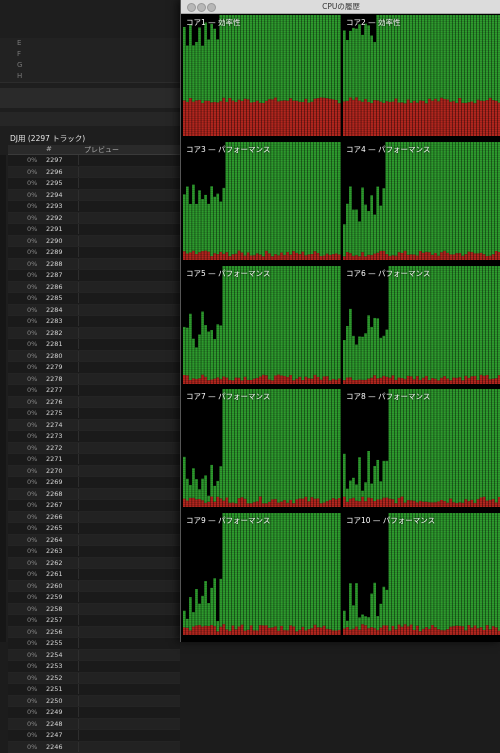 The image size is (500, 753). Describe the element at coordinates (94, 633) in the screenshot. I see `table-row: 0%2256` at that location.